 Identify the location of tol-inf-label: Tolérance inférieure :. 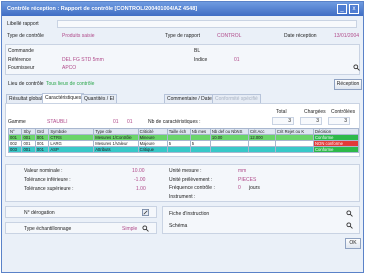
(47, 180).